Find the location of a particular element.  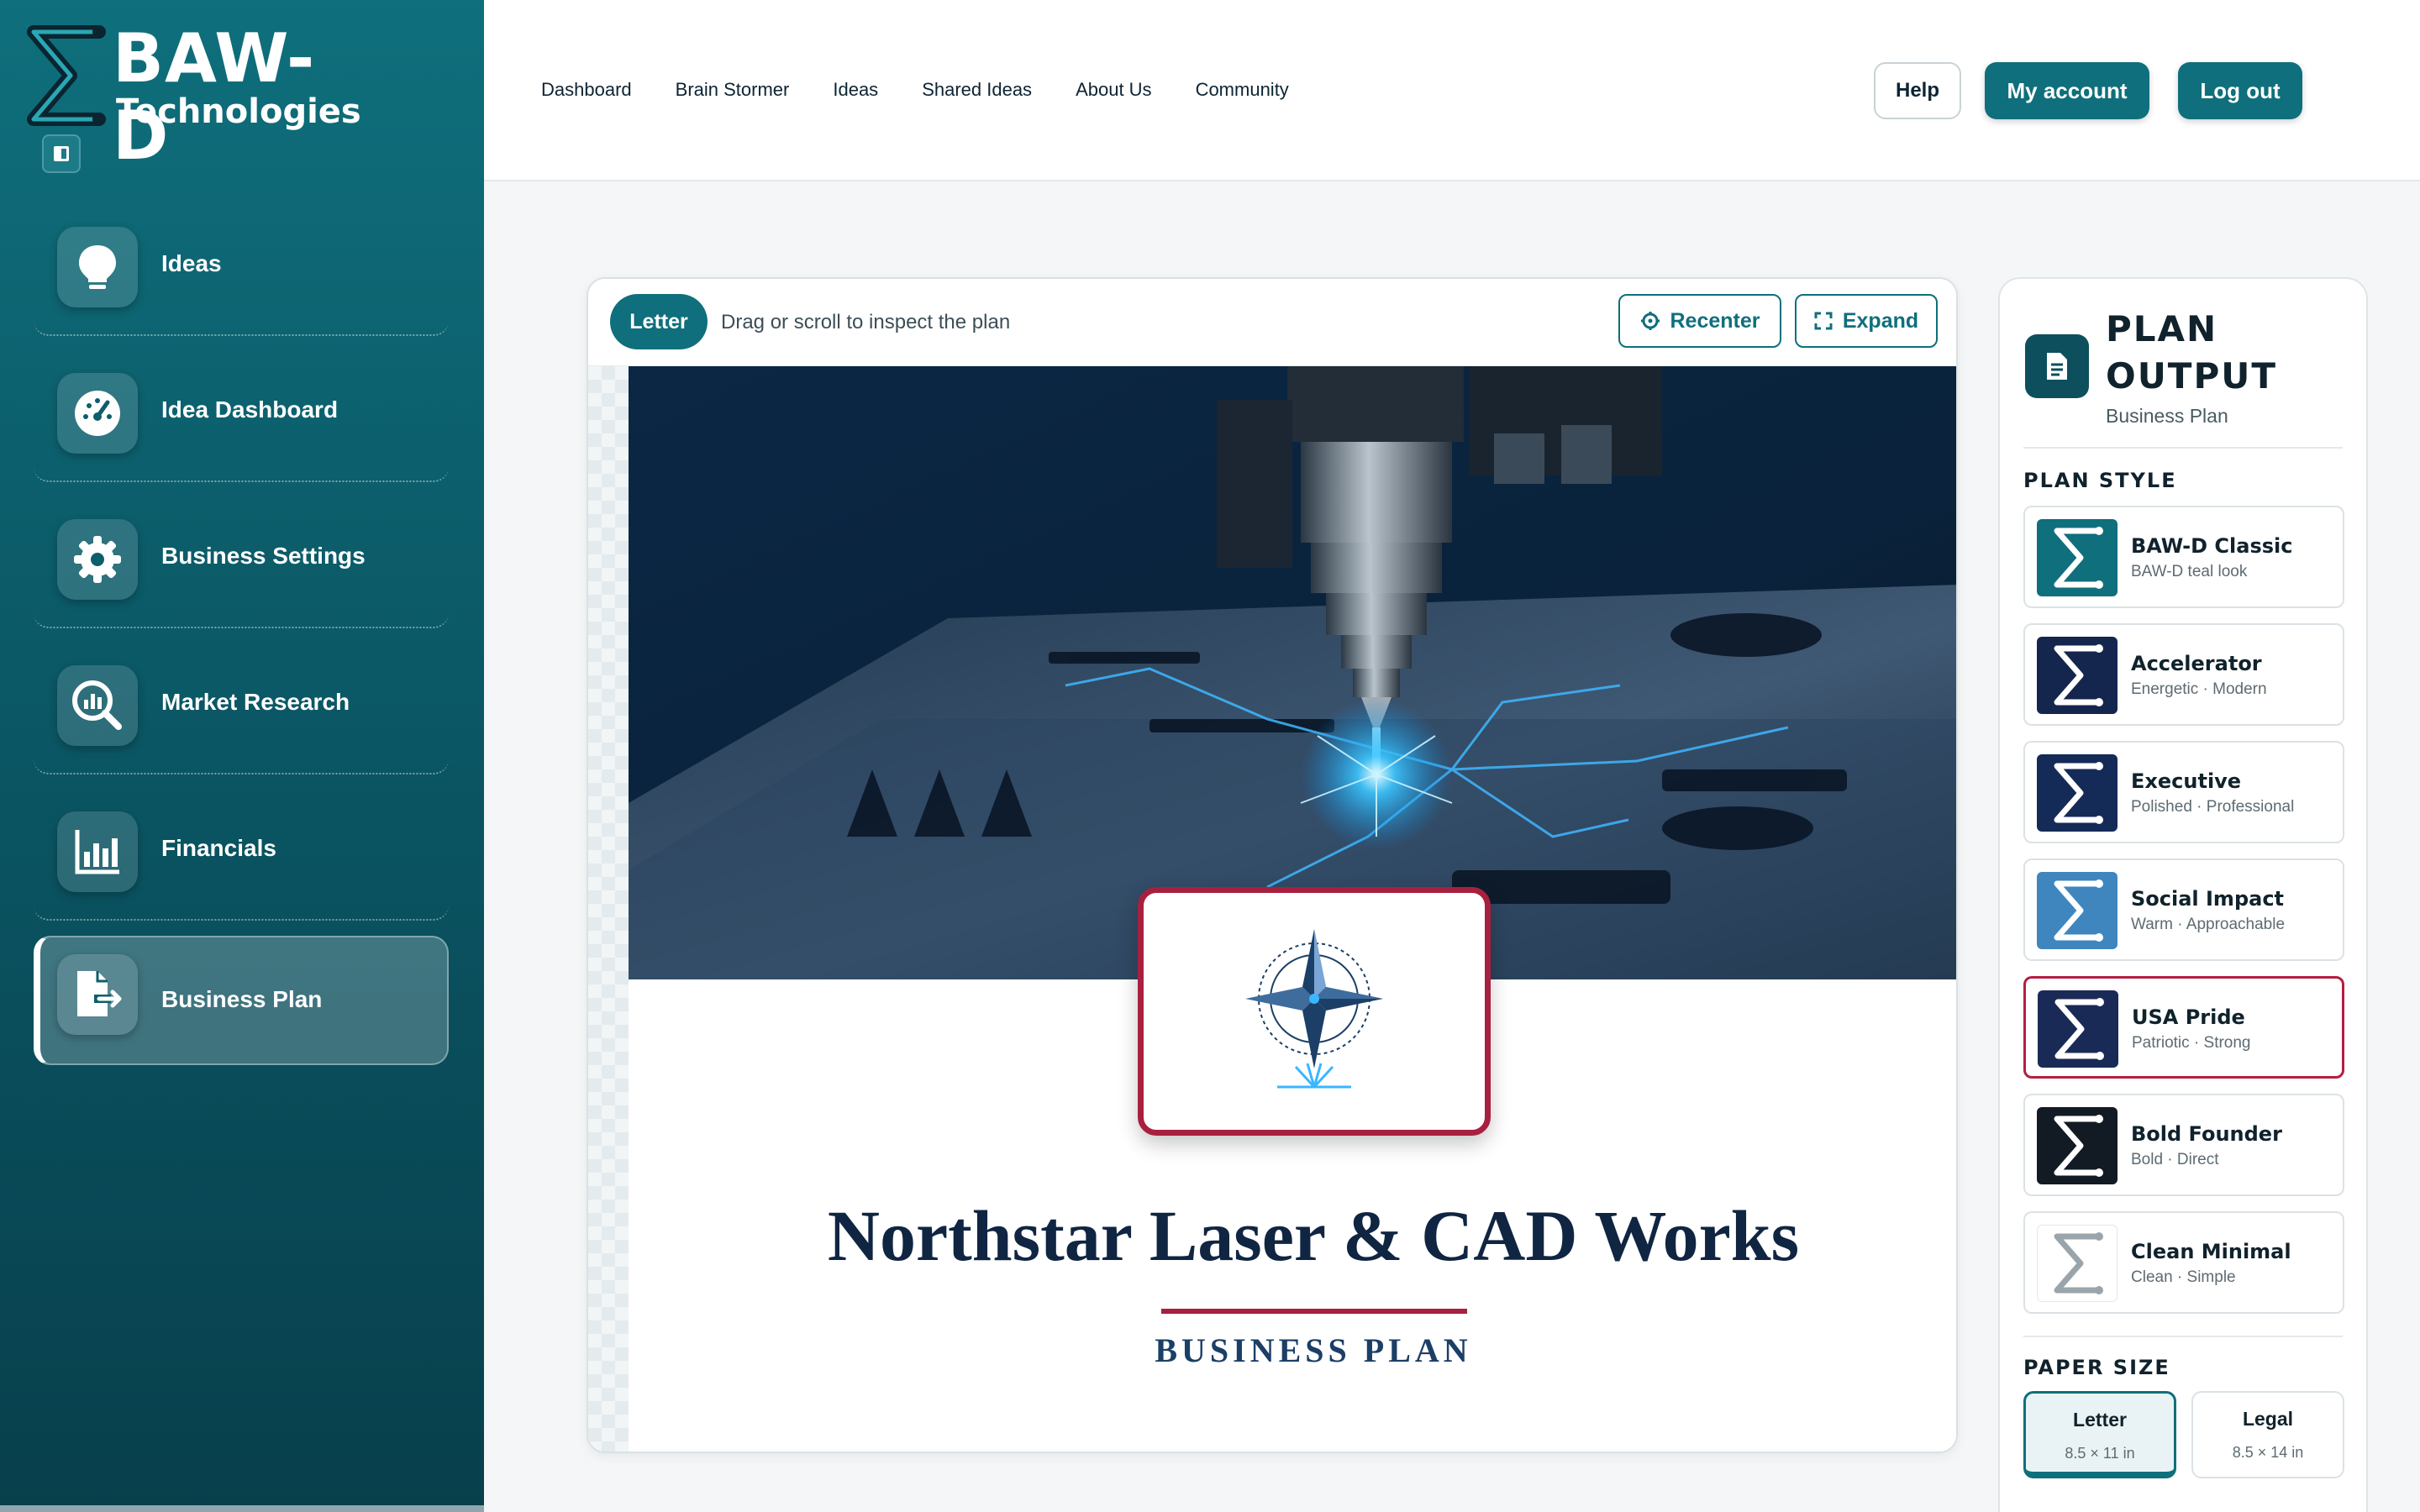

style-name: Bold Founder is located at coordinates (2207, 1134).